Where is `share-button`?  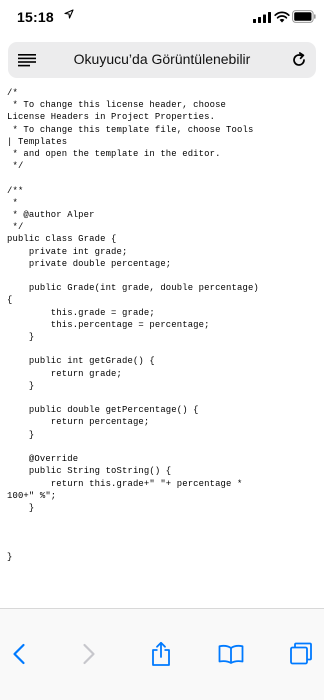 share-button is located at coordinates (161, 654).